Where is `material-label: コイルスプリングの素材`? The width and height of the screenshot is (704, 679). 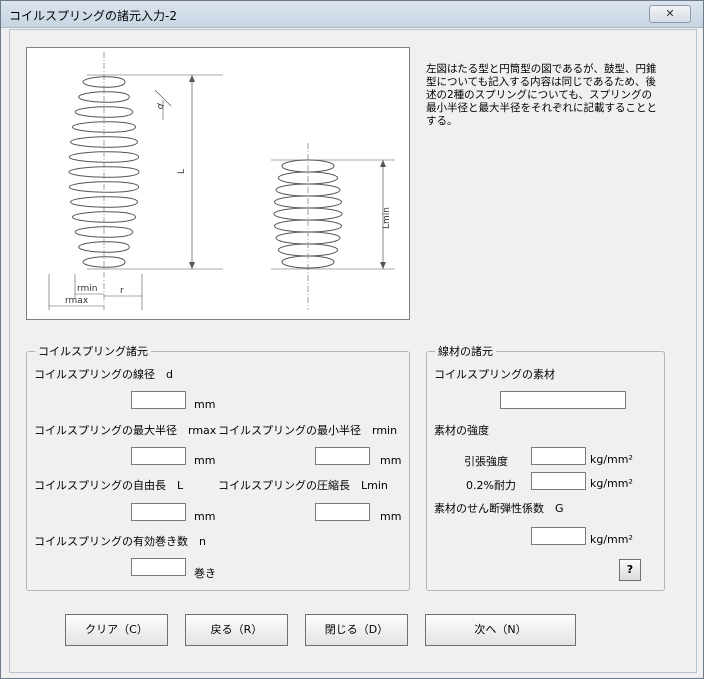 material-label: コイルスプリングの素材 is located at coordinates (494, 374).